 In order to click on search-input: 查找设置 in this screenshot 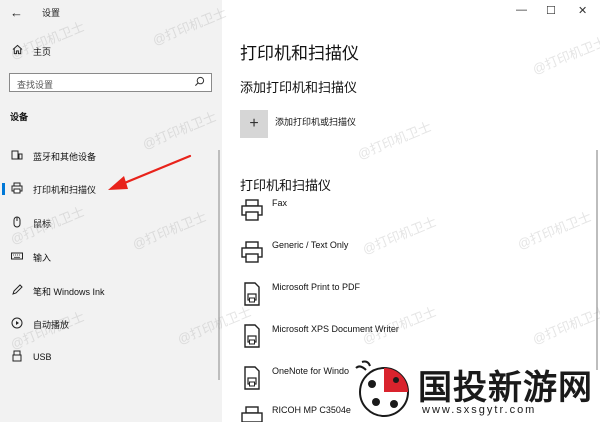, I will do `click(110, 82)`.